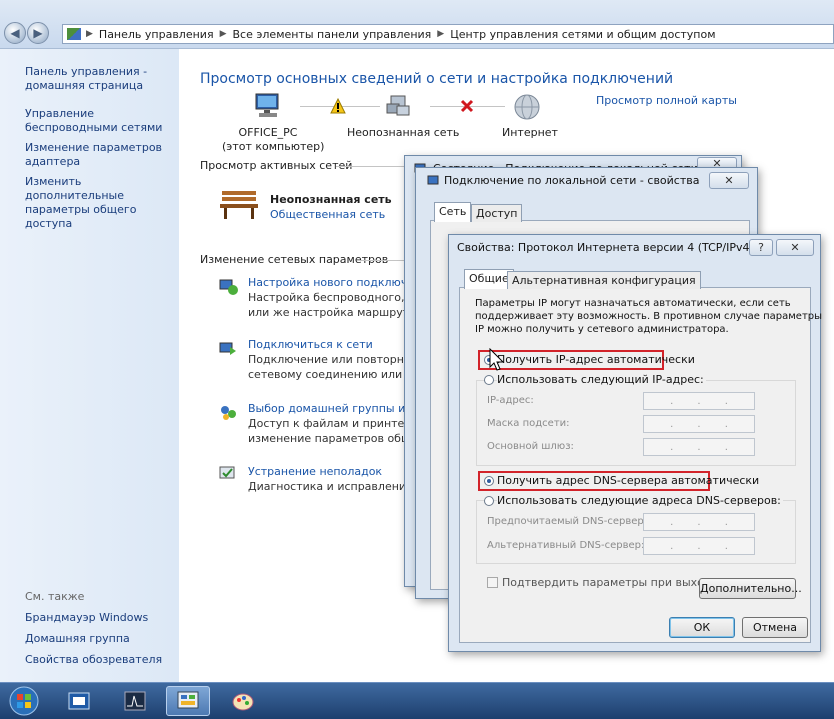  What do you see at coordinates (100, 79) in the screenshot?
I see `sidebar-home-link: Панель управления - домашняя страница` at bounding box center [100, 79].